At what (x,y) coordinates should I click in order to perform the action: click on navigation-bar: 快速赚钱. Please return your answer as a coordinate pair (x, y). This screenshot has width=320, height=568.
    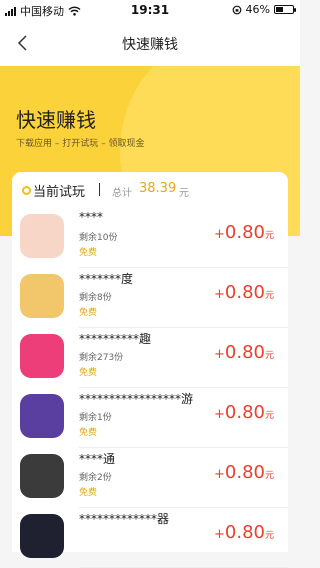
    Looking at the image, I should click on (150, 43).